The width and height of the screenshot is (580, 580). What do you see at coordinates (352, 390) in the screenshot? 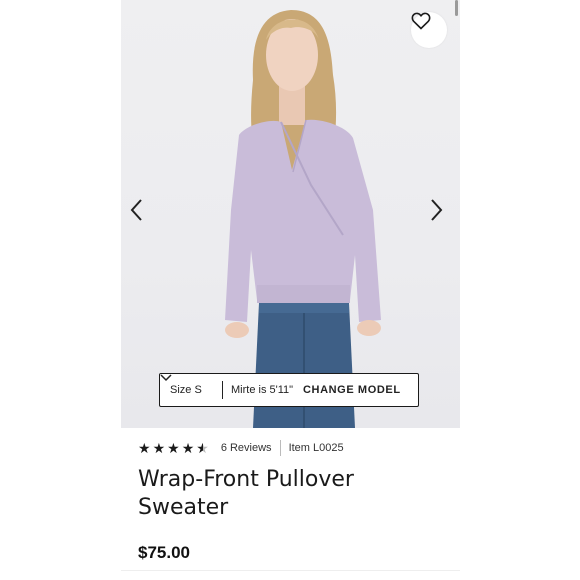
I see `change-model-label: CHANGE MODEL` at bounding box center [352, 390].